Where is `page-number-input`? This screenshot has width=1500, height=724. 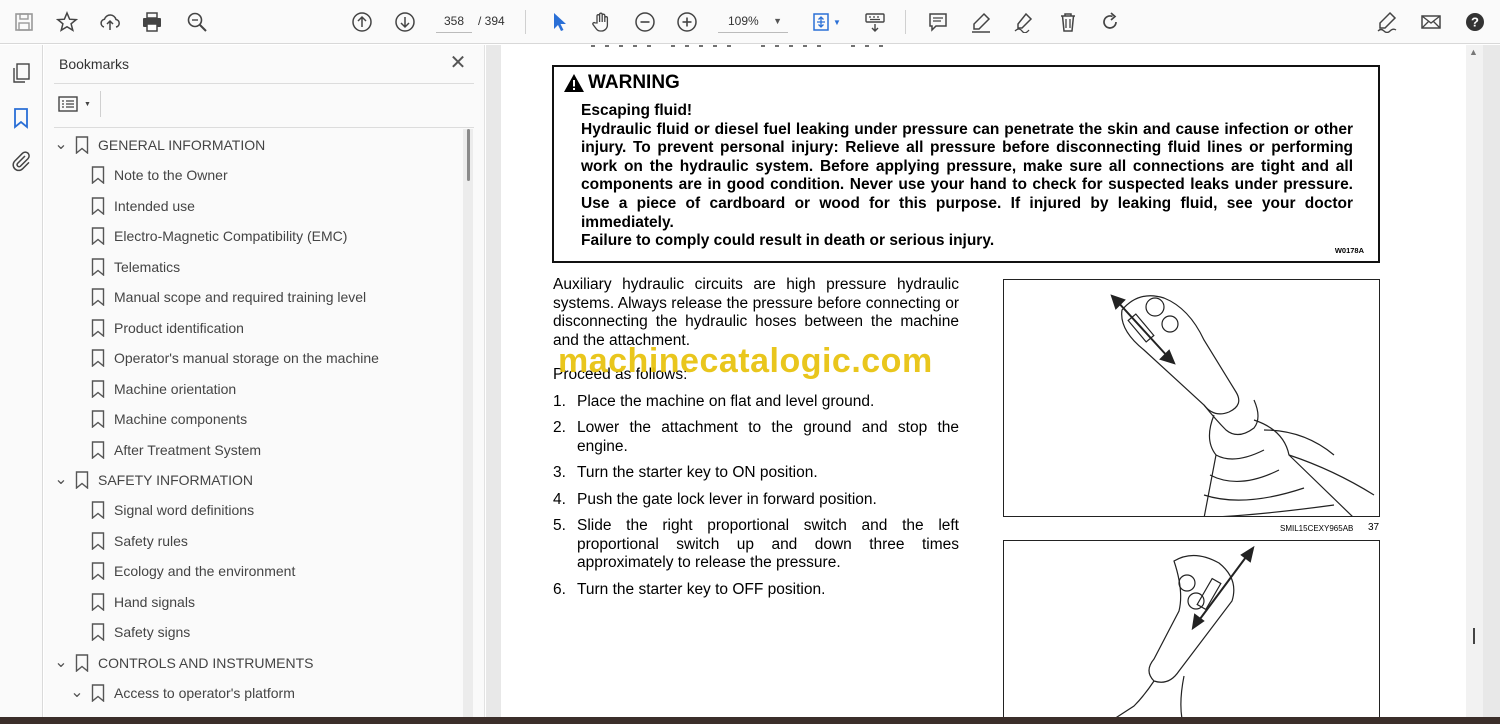 page-number-input is located at coordinates (454, 21).